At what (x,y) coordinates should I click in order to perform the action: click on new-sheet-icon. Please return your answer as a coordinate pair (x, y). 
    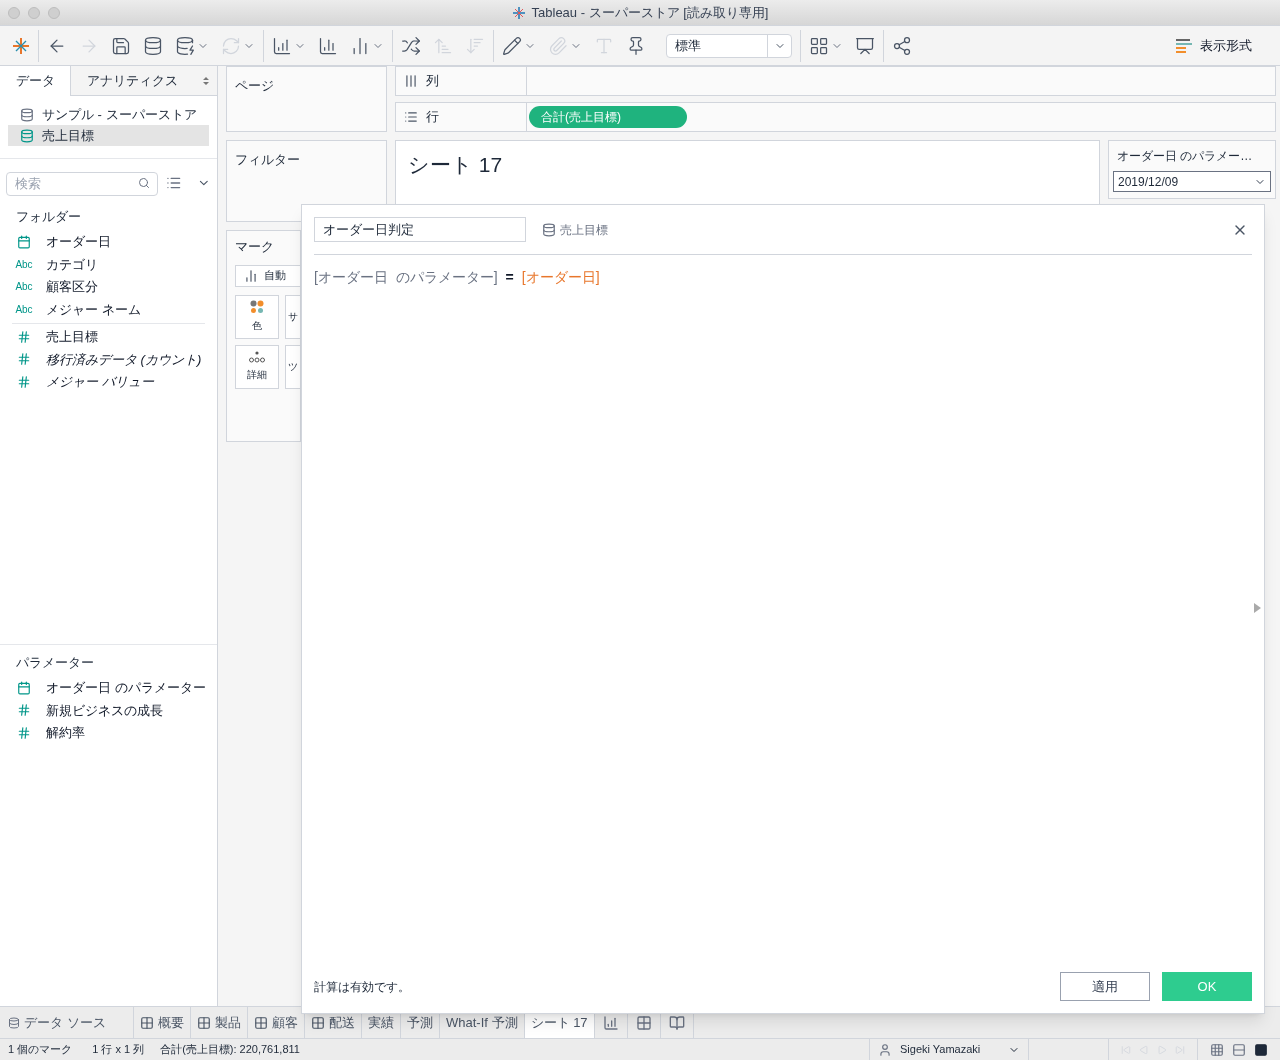
    Looking at the image, I should click on (282, 45).